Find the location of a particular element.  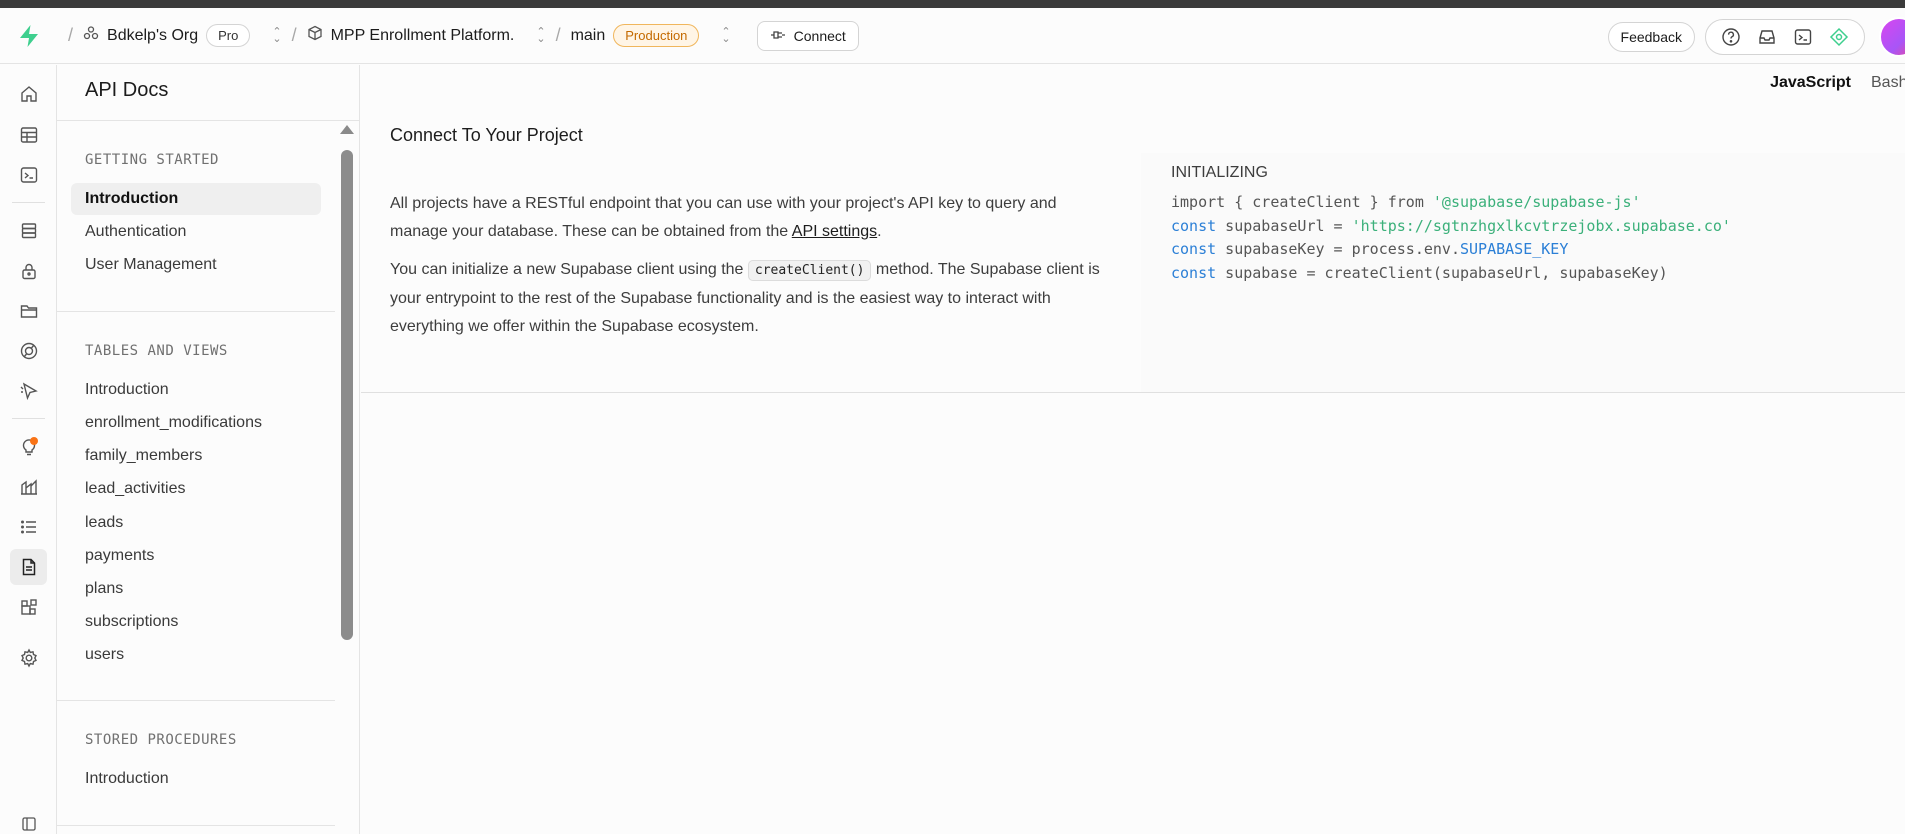

feedback-label: Feedback is located at coordinates (1651, 37).